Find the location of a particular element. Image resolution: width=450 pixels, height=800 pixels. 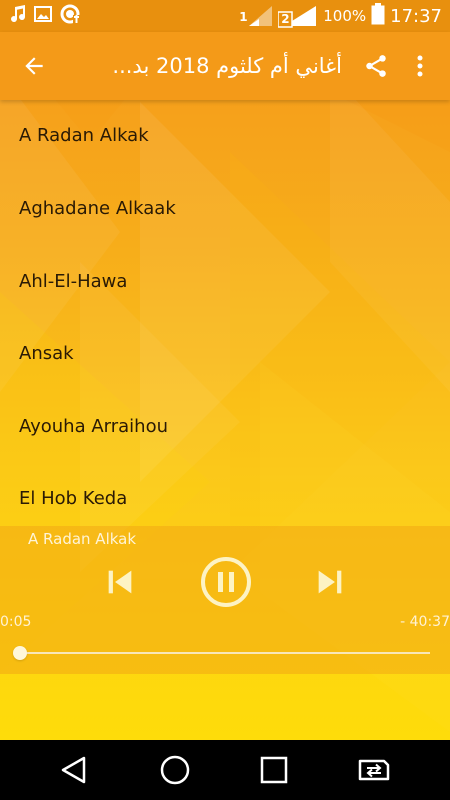

system-indicators: 1 2 100% 17:37 is located at coordinates (340, 16).